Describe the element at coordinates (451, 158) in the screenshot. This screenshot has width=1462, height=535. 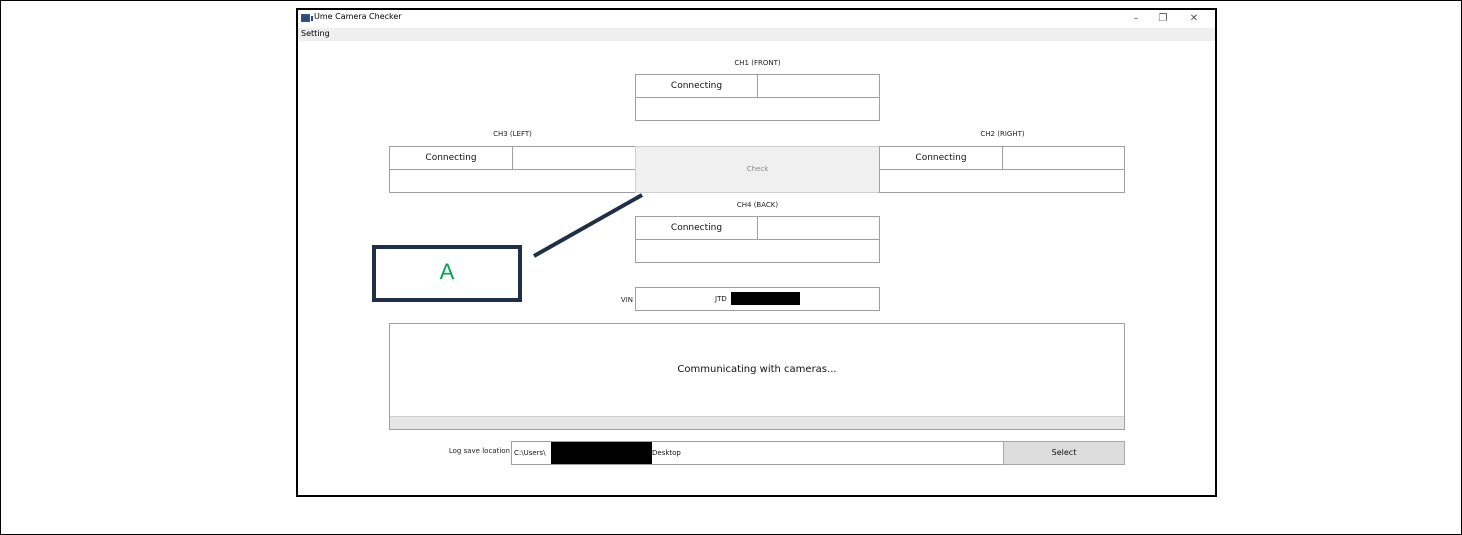
I see `ch3-status: Connecting` at that location.